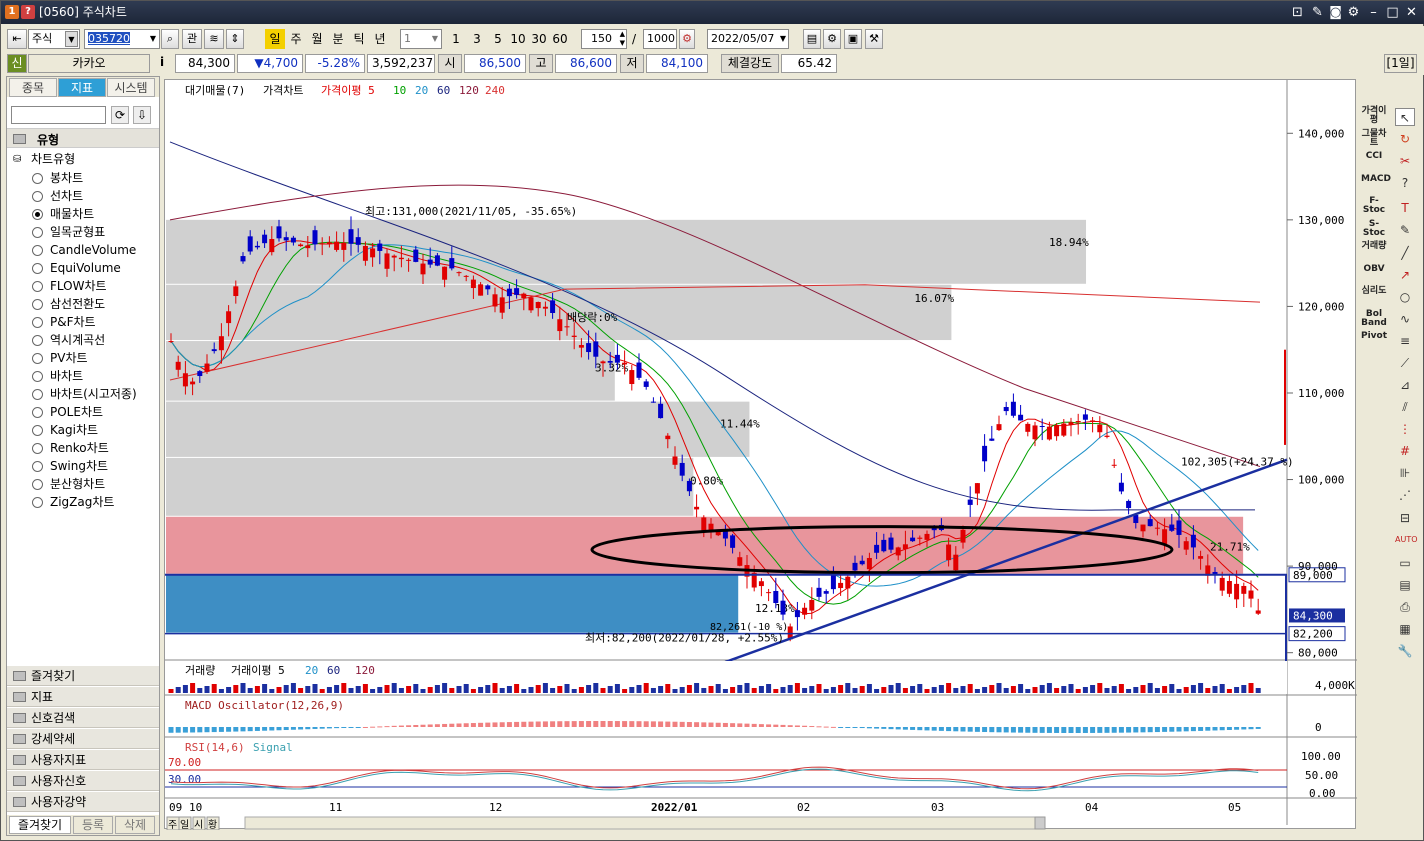 The width and height of the screenshot is (1424, 841). What do you see at coordinates (1335, 12) in the screenshot?
I see `camera-icon: ◙` at bounding box center [1335, 12].